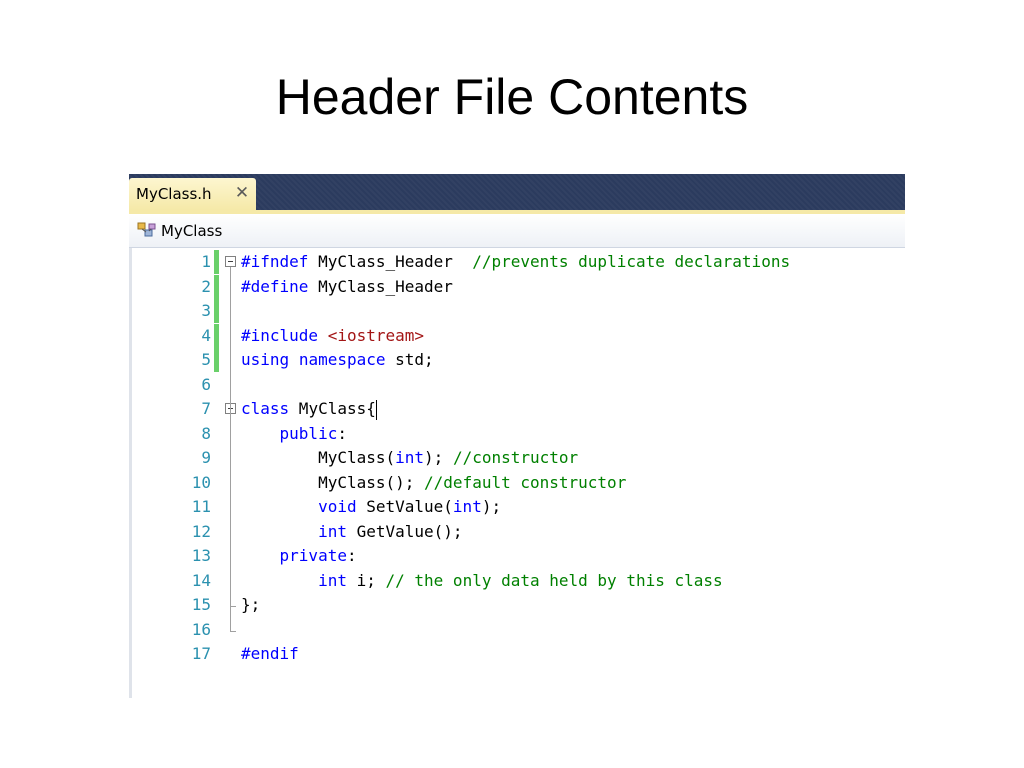 This screenshot has width=1024, height=768. I want to click on code-line: 9 MyClass(int); //constructor, so click(517, 458).